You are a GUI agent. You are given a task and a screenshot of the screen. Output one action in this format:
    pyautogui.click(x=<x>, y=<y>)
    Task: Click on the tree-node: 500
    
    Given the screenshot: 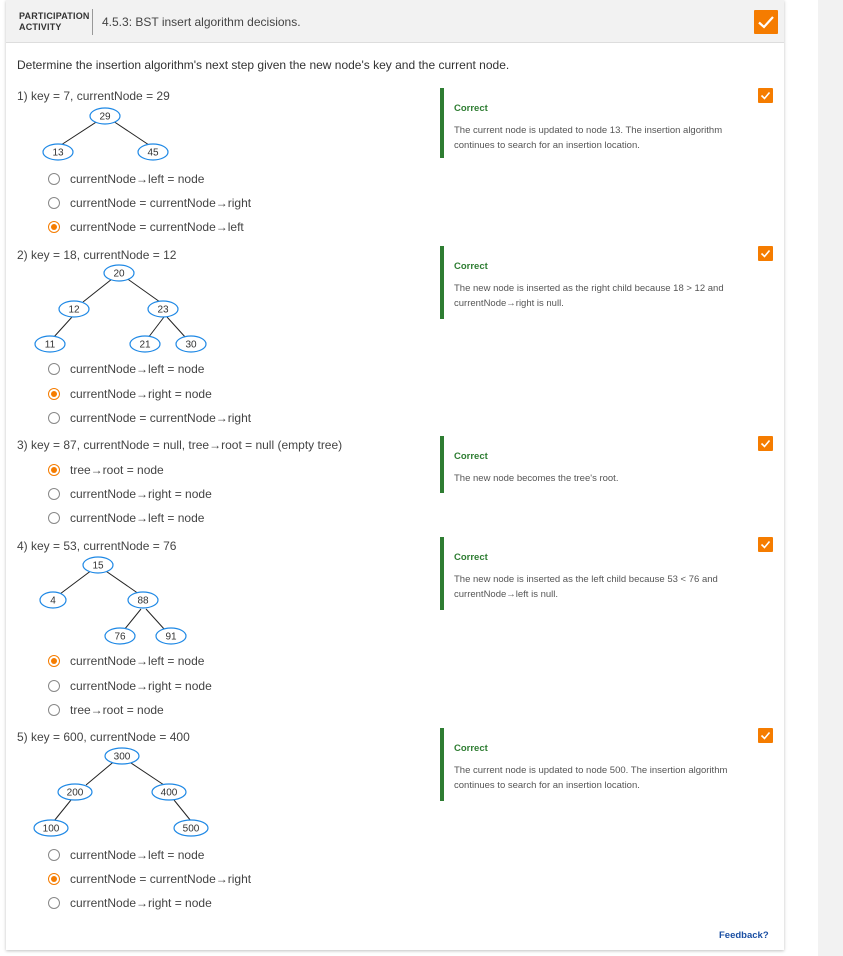 What is the action you would take?
    pyautogui.click(x=191, y=829)
    